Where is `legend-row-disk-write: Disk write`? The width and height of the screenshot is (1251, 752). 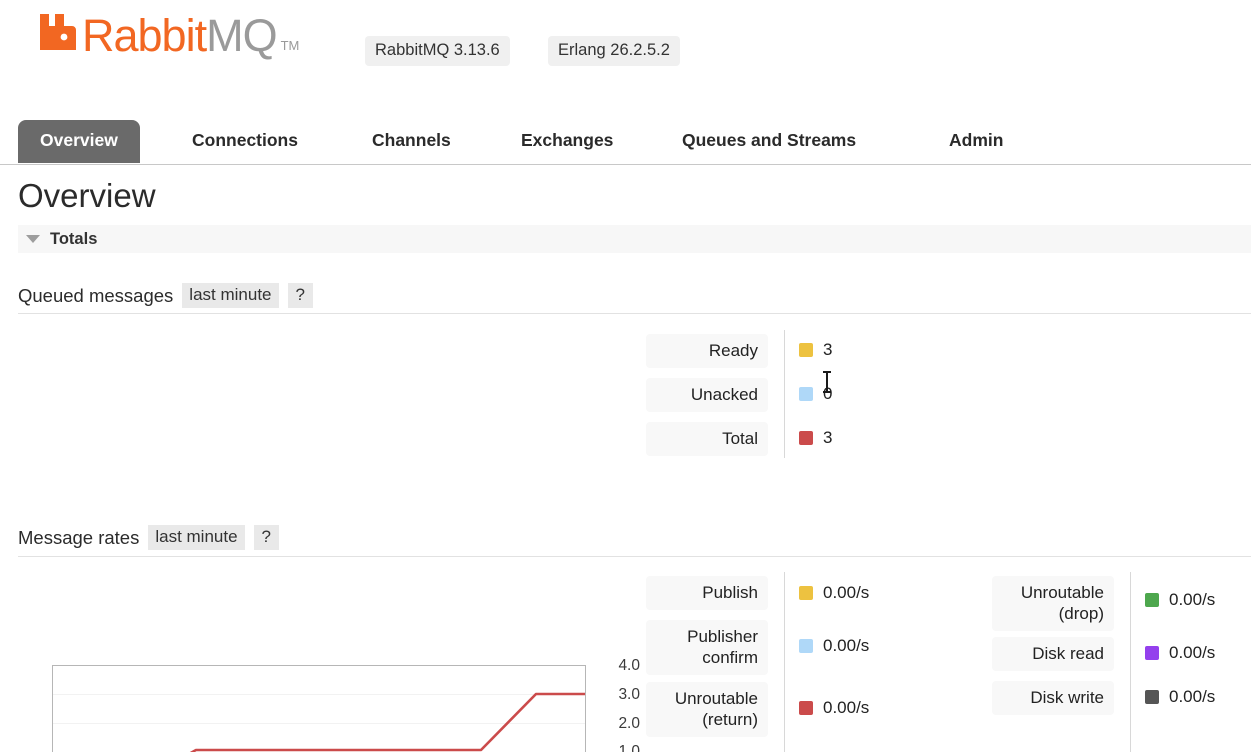 legend-row-disk-write: Disk write is located at coordinates (1053, 698).